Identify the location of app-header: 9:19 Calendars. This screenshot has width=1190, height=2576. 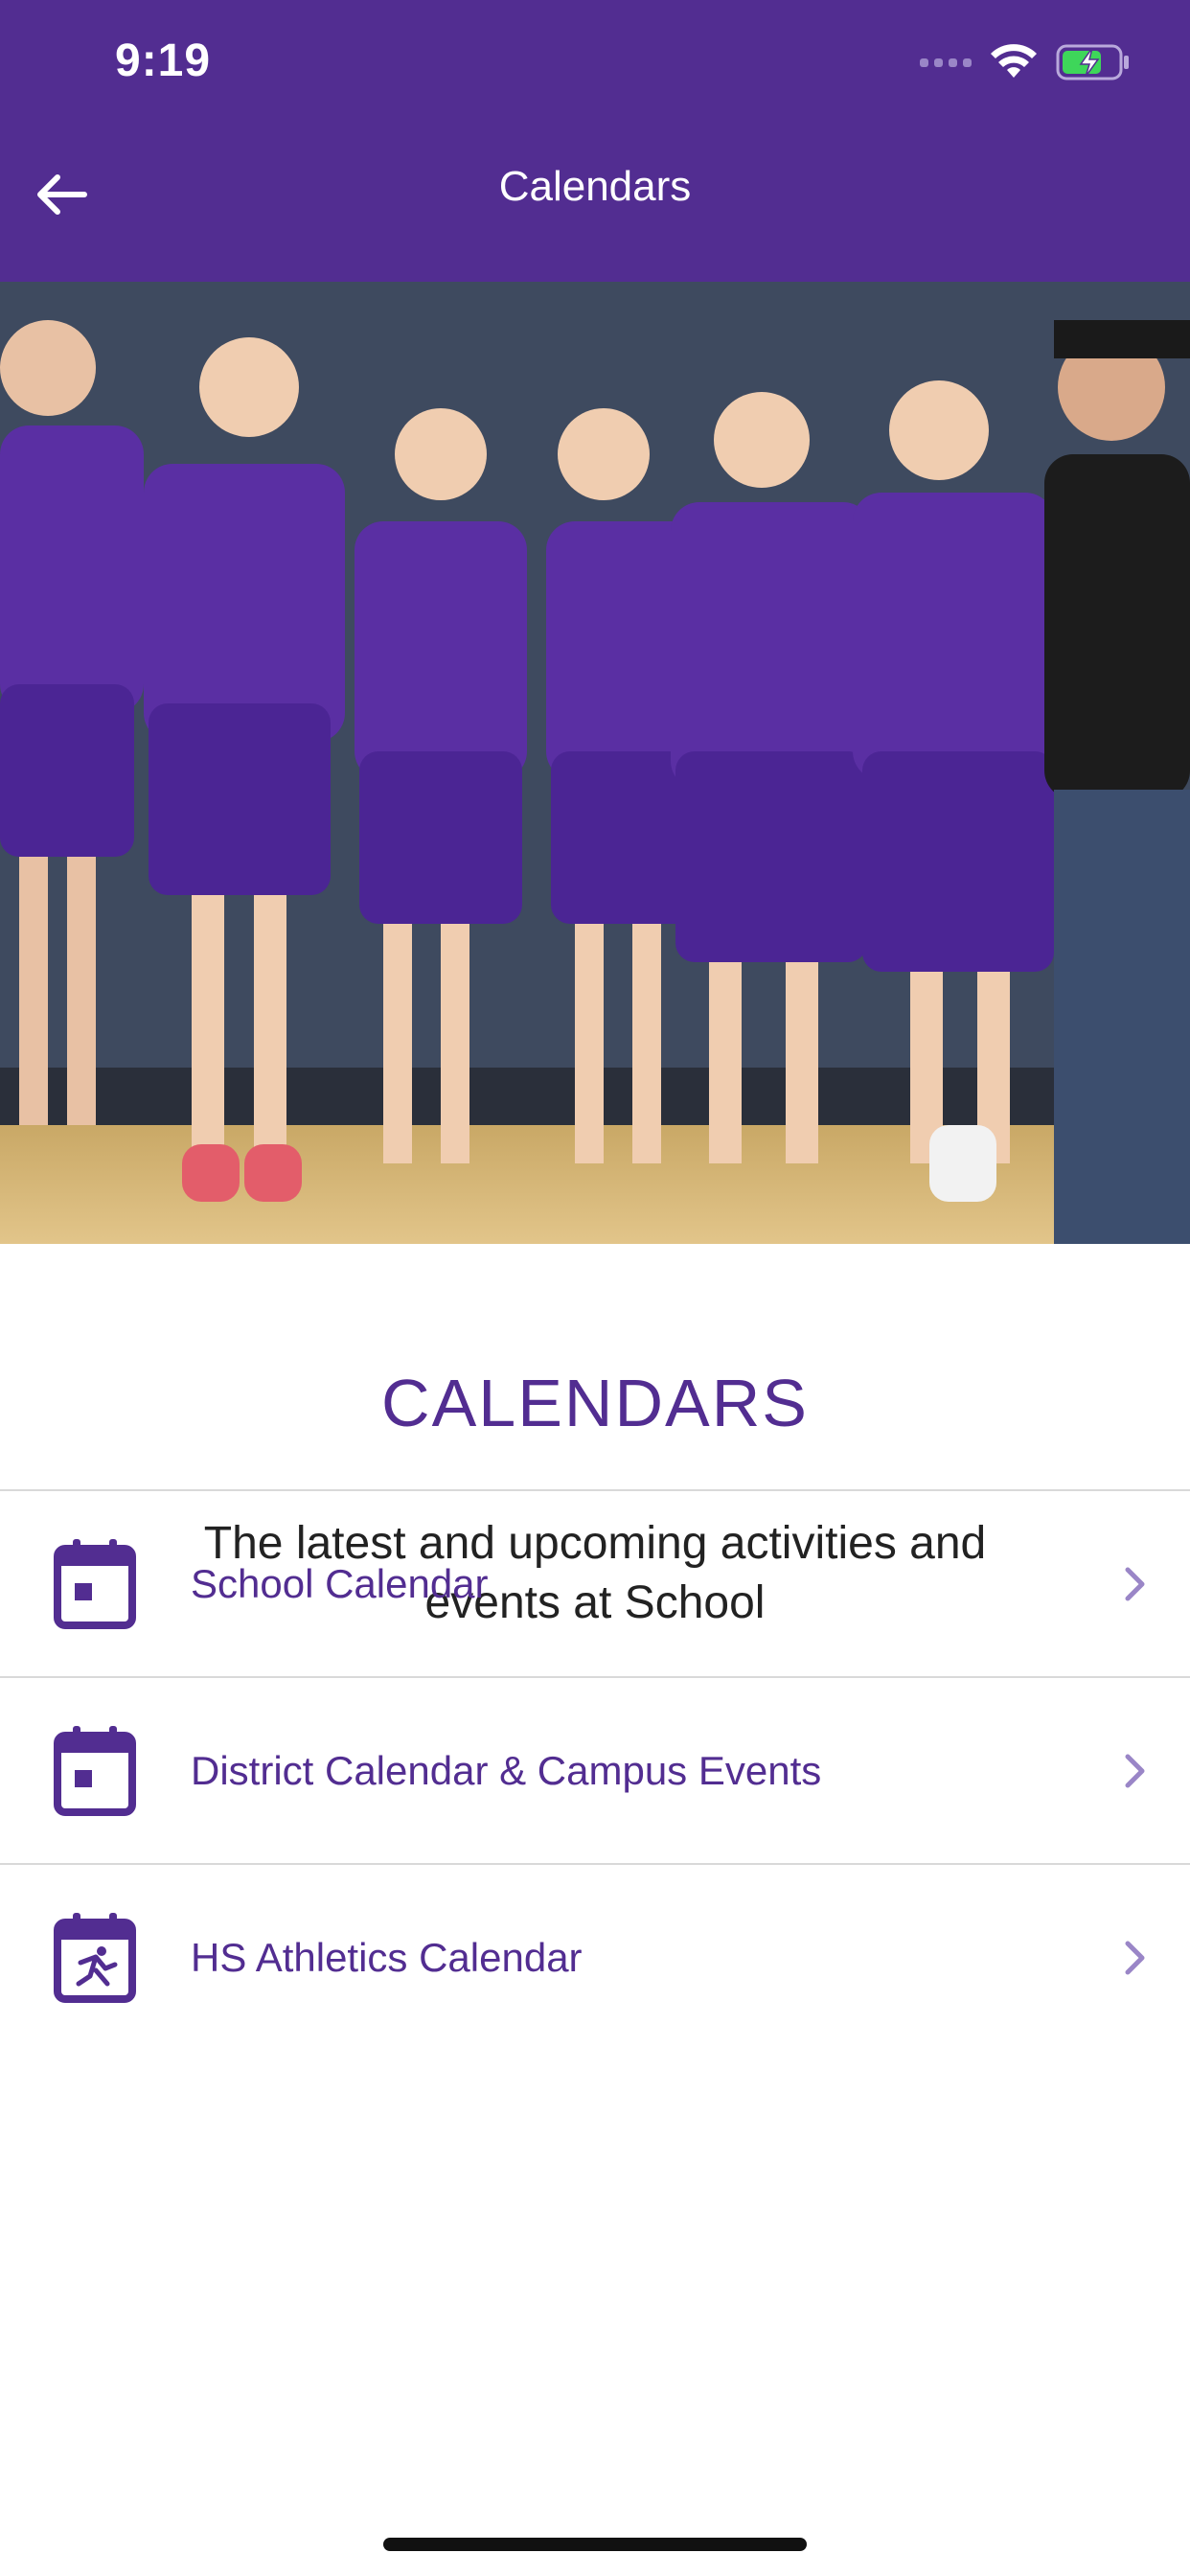
(595, 141).